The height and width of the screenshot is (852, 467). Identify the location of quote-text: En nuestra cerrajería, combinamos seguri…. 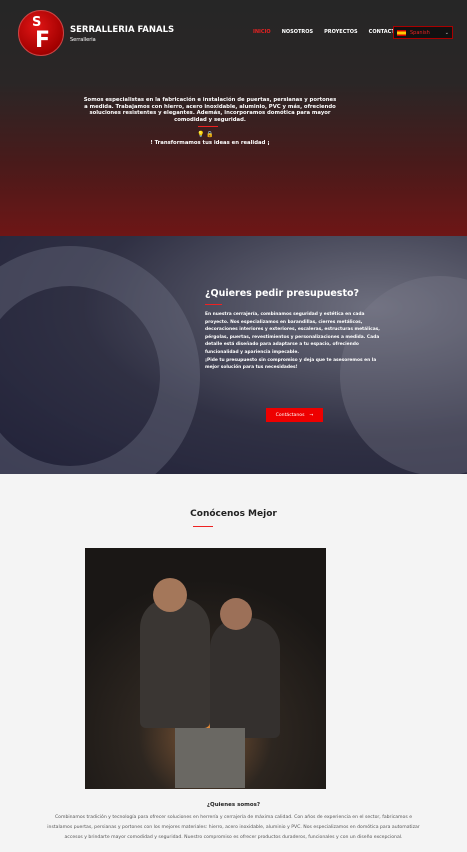
(292, 333).